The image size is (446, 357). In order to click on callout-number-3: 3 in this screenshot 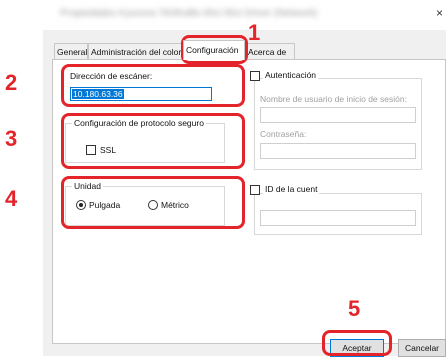, I will do `click(11, 138)`.